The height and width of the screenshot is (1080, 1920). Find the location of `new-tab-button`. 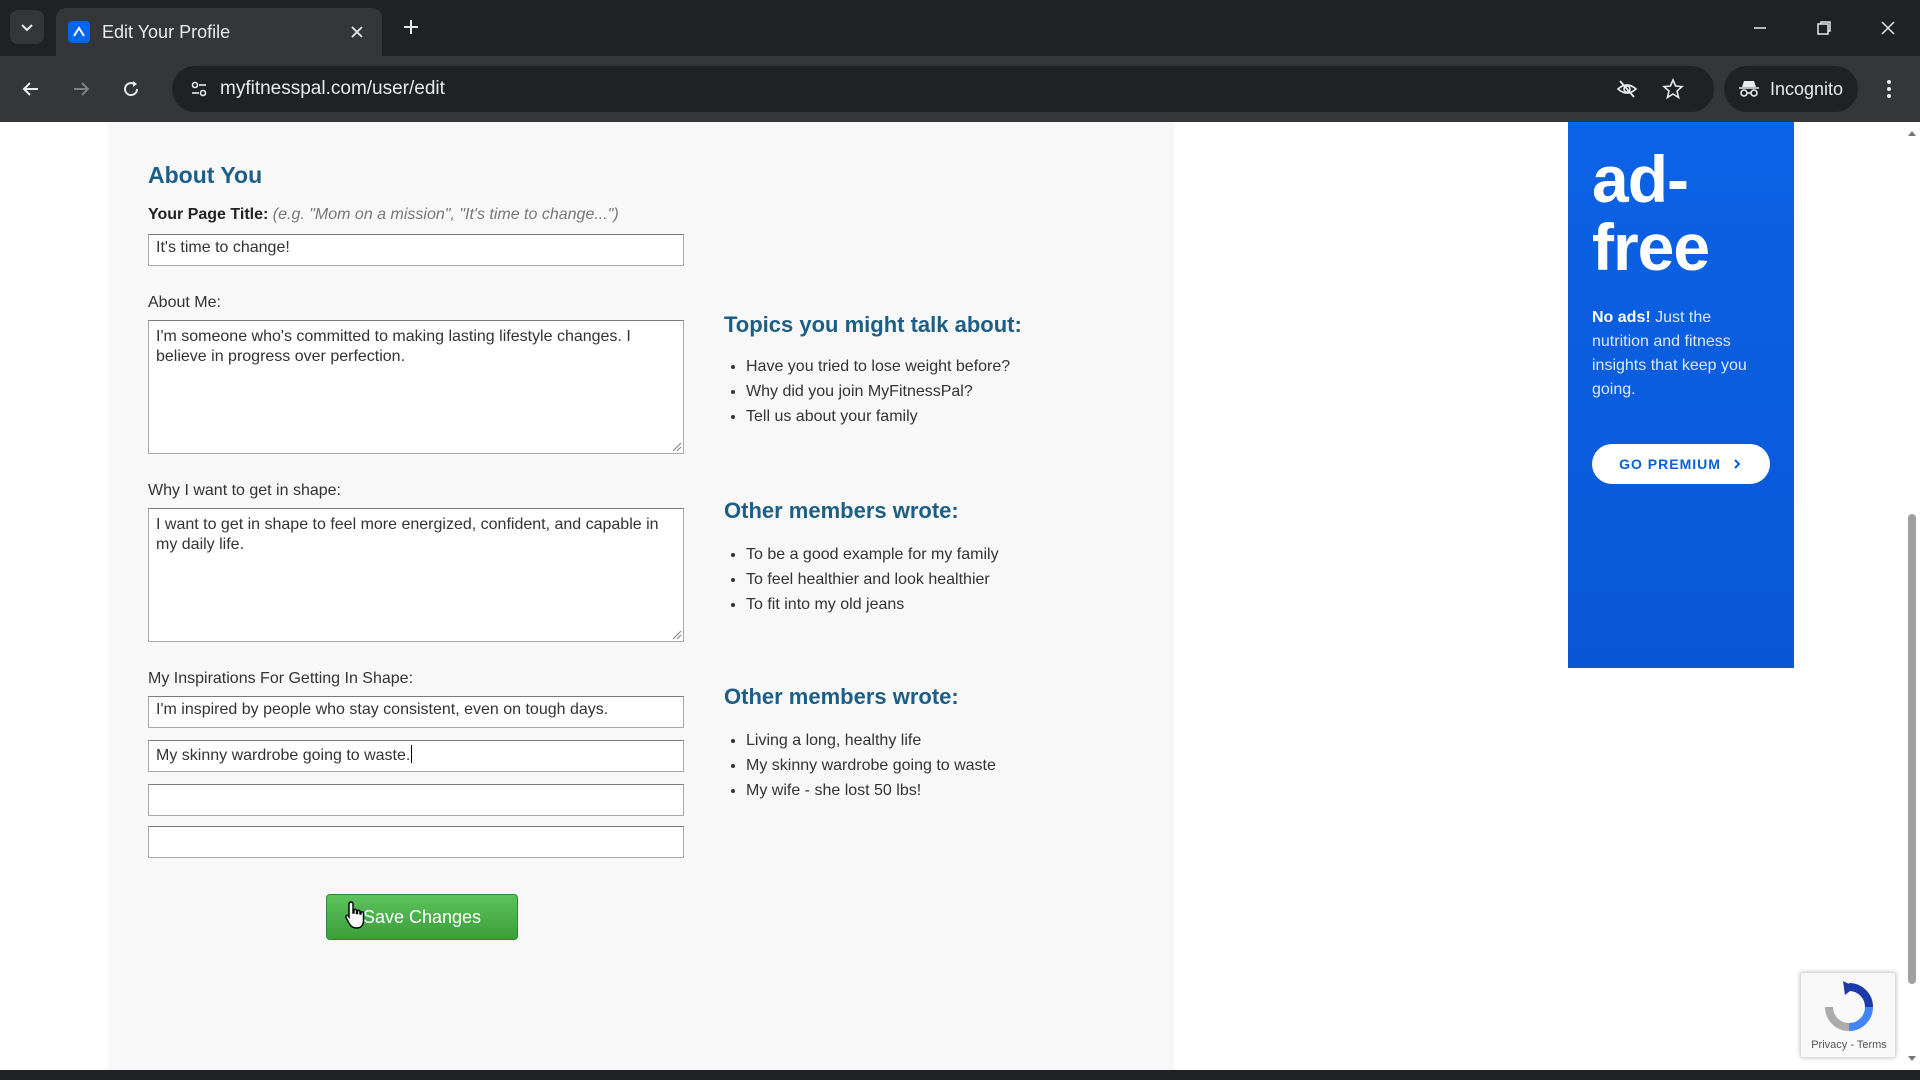

new-tab-button is located at coordinates (411, 27).